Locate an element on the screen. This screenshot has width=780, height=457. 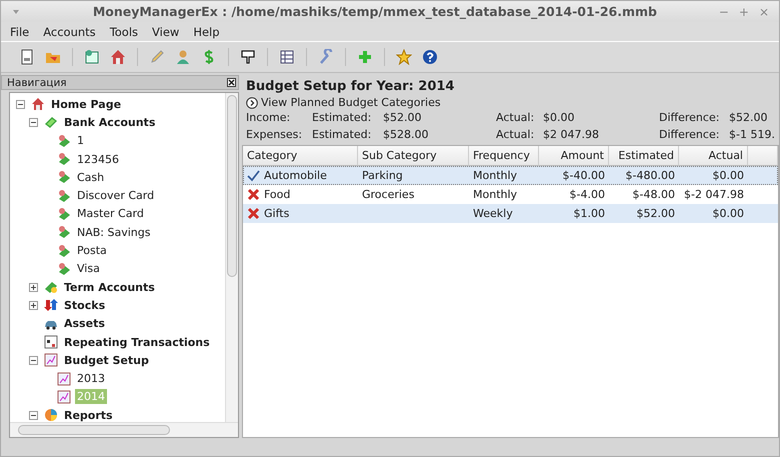
tree-item: 1 is located at coordinates (80, 140).